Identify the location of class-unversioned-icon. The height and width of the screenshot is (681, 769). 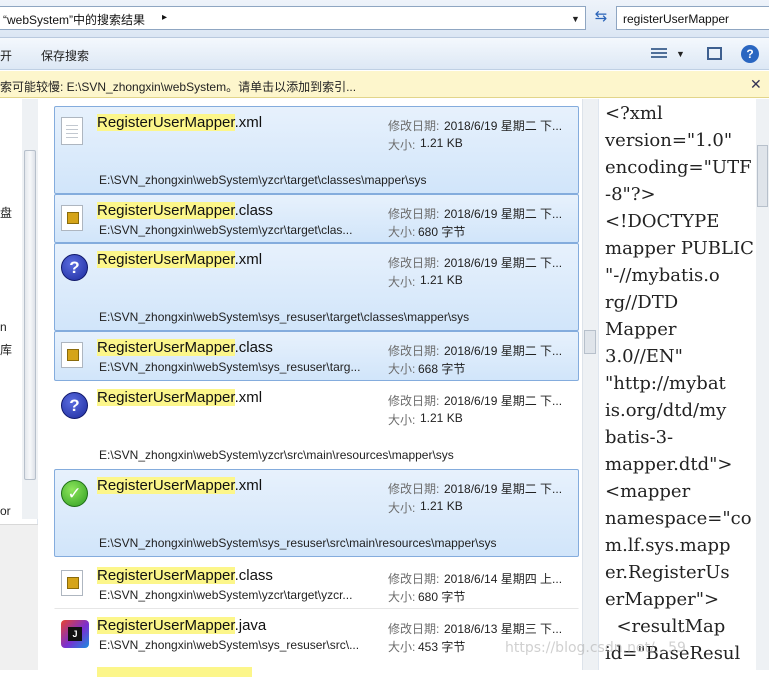
(74, 357).